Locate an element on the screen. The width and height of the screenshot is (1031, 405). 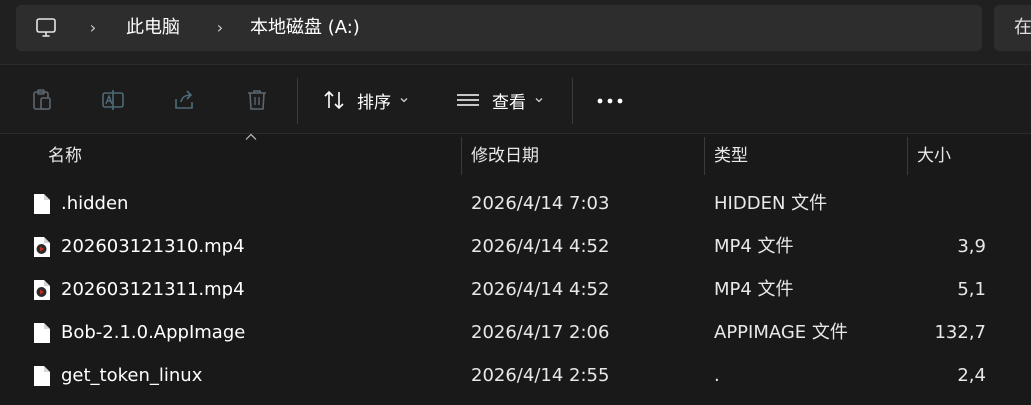
column-header-type: 类型 is located at coordinates (731, 156).